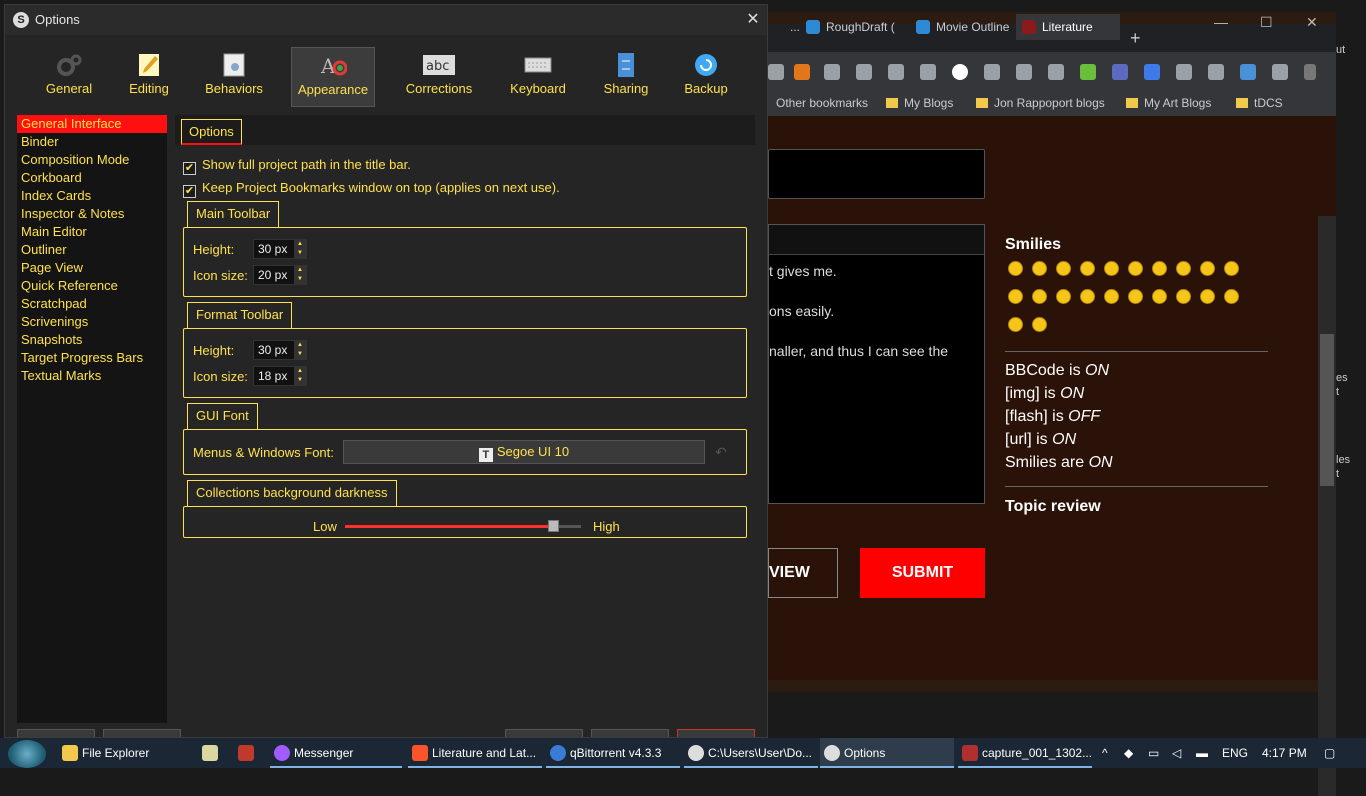 The image size is (1366, 796). Describe the element at coordinates (782, 27) in the screenshot. I see `browser-tab: ...ft fr` at that location.